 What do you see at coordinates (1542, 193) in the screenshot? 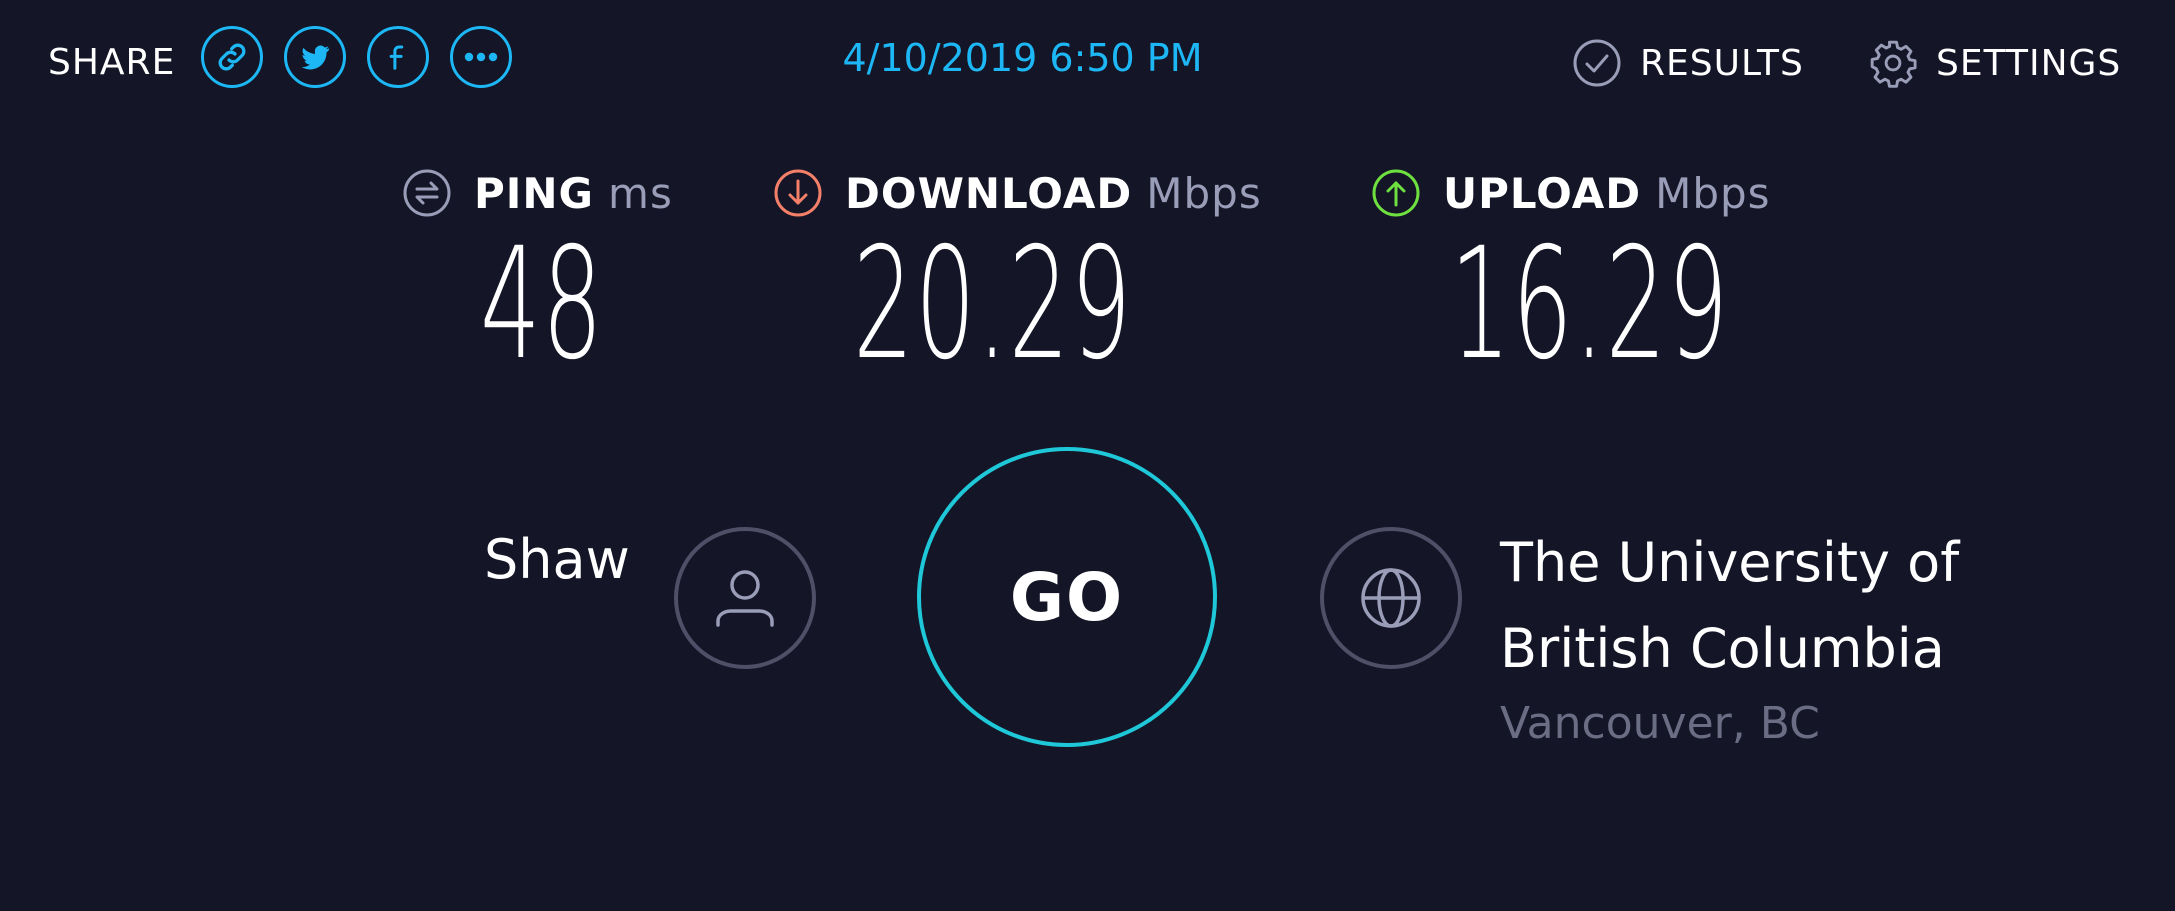
I see `upload-label: UPLOAD` at bounding box center [1542, 193].